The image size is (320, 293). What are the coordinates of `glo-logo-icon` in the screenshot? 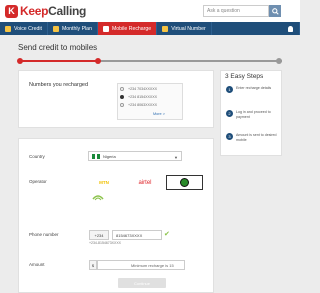 It's located at (184, 182).